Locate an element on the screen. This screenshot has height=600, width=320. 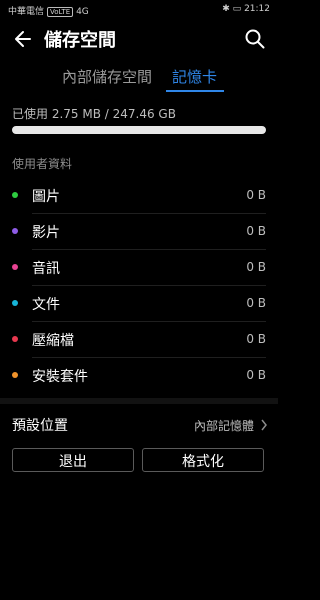
battery-icon: ▭ is located at coordinates (237, 9).